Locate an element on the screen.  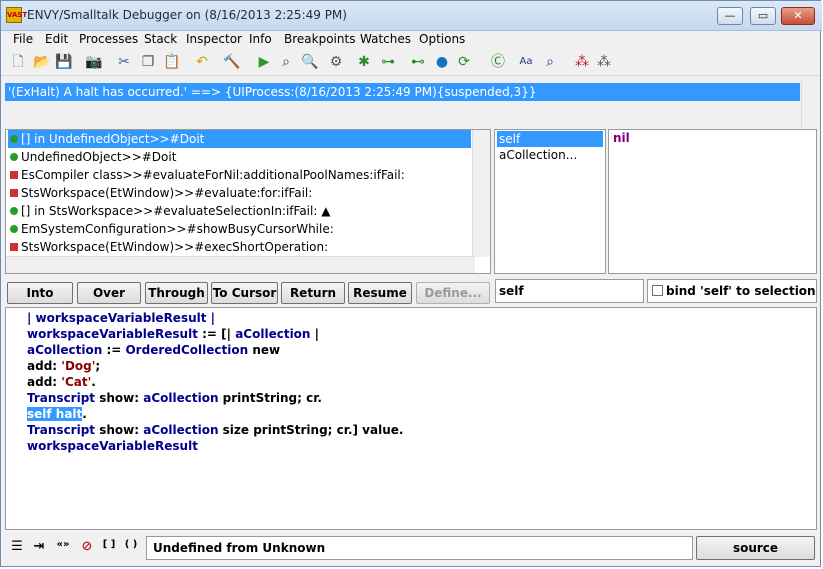
code-token: size printString; cr.] value. is located at coordinates (311, 430).